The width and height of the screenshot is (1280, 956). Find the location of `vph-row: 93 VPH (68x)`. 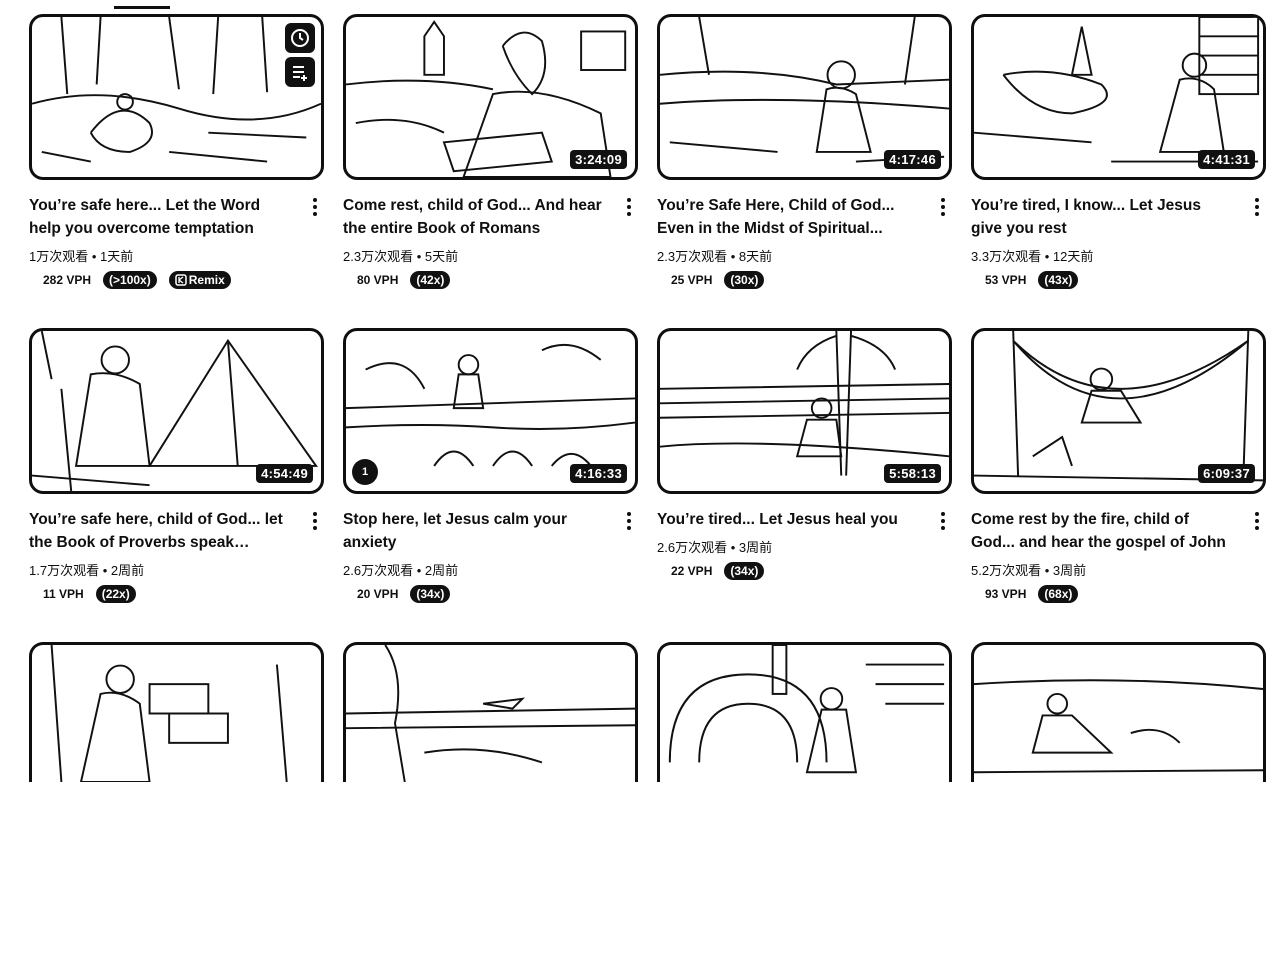

vph-row: 93 VPH (68x) is located at coordinates (1103, 594).